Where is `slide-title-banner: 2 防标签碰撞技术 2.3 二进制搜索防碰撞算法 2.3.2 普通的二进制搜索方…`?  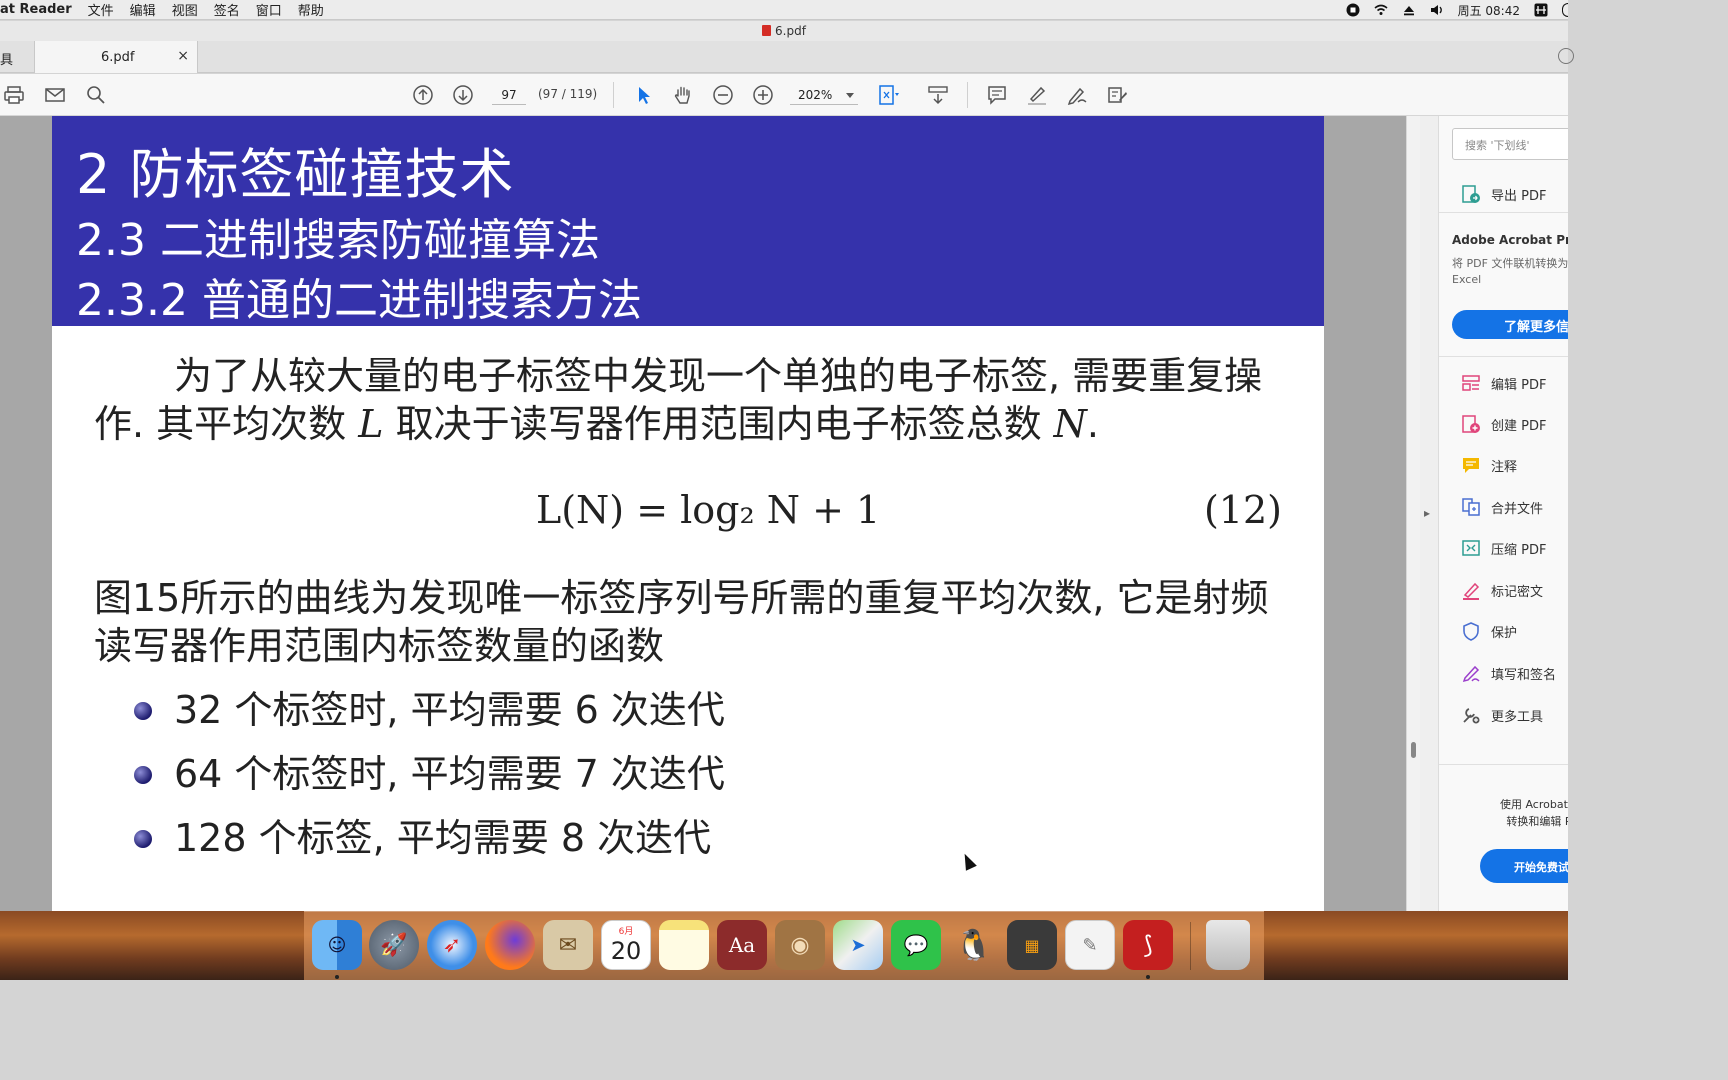 slide-title-banner: 2 防标签碰撞技术 2.3 二进制搜索防碰撞算法 2.3.2 普通的二进制搜索方… is located at coordinates (688, 221).